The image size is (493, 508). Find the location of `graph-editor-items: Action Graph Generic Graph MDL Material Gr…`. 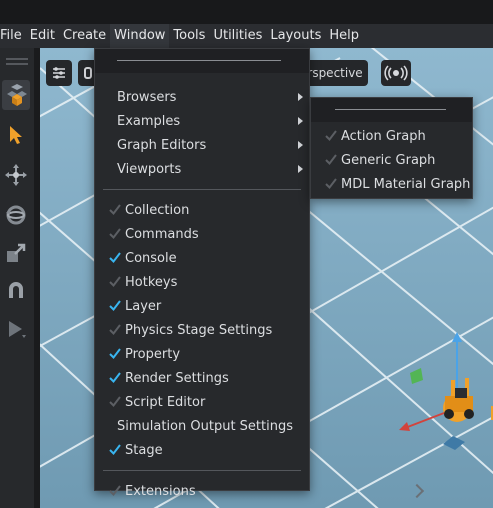

graph-editor-items: Action Graph Generic Graph MDL Material Gr… is located at coordinates (391, 160).